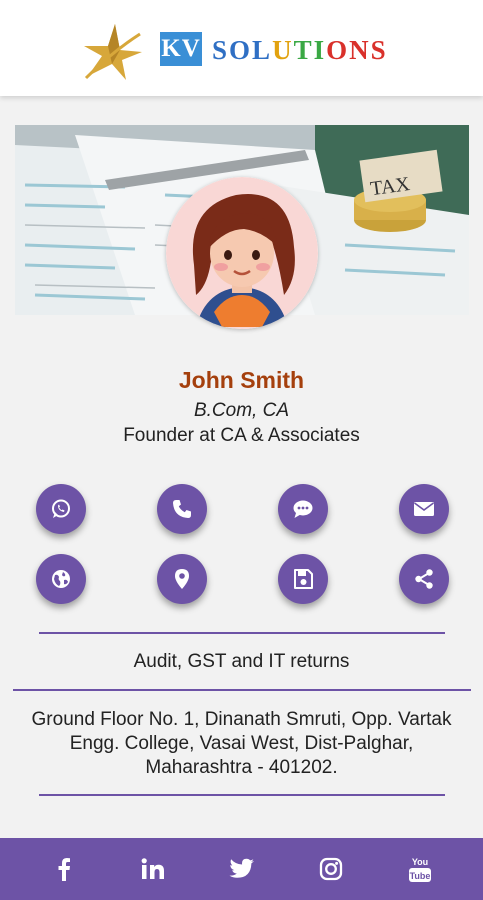 The height and width of the screenshot is (900, 483). I want to click on location-button, so click(182, 579).